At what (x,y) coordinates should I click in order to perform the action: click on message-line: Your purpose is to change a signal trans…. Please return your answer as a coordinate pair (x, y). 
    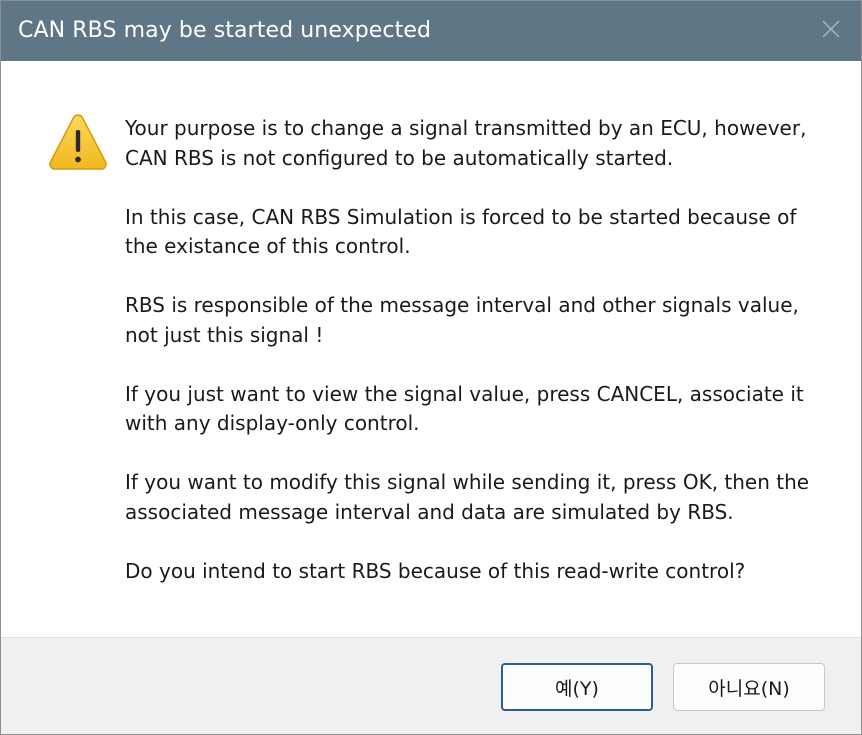
    Looking at the image, I should click on (466, 128).